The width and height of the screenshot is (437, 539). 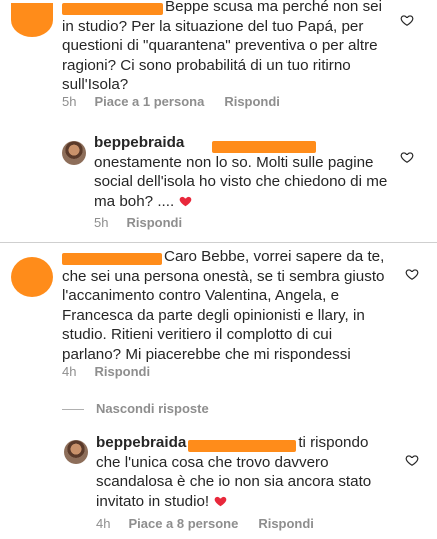 I want to click on reply-time: 4h, so click(x=103, y=523).